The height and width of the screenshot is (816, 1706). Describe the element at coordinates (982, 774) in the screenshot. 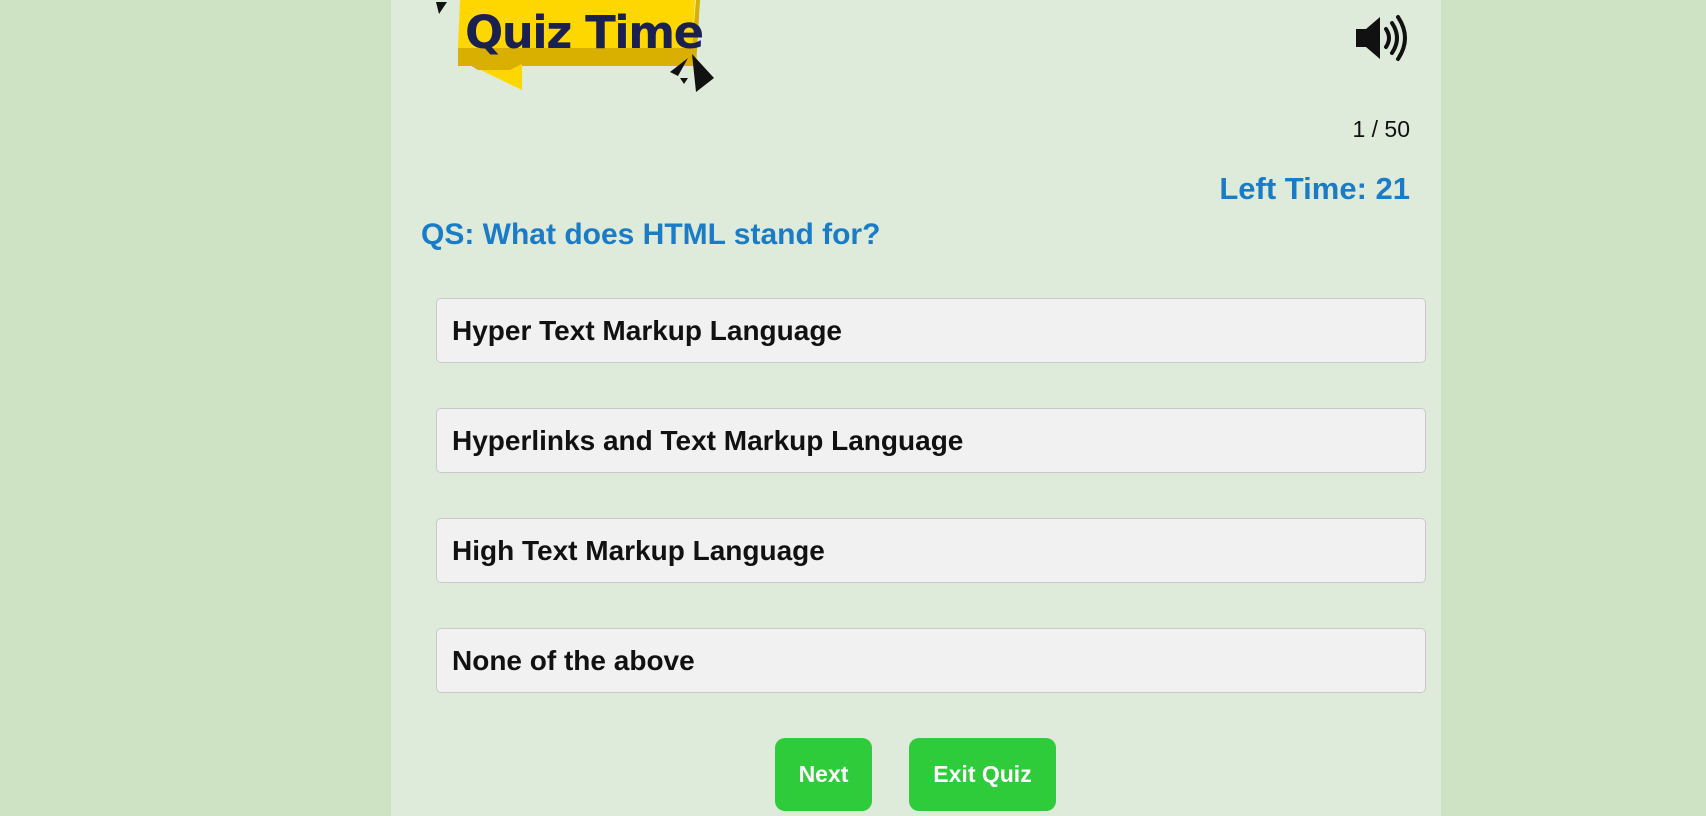

I see `exit-quiz-button: Exit Quiz` at that location.